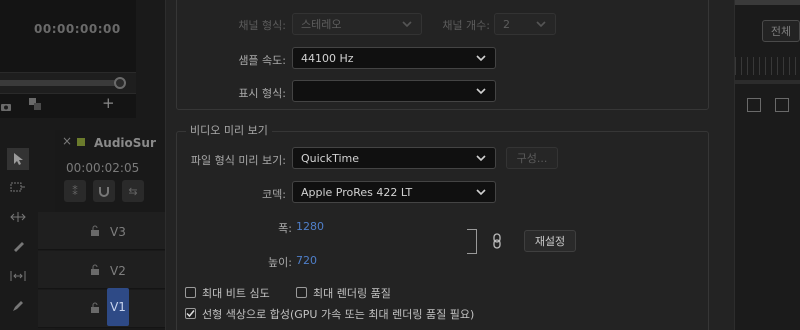 The image size is (800, 330). I want to click on codec-label: 코덱:, so click(274, 194).